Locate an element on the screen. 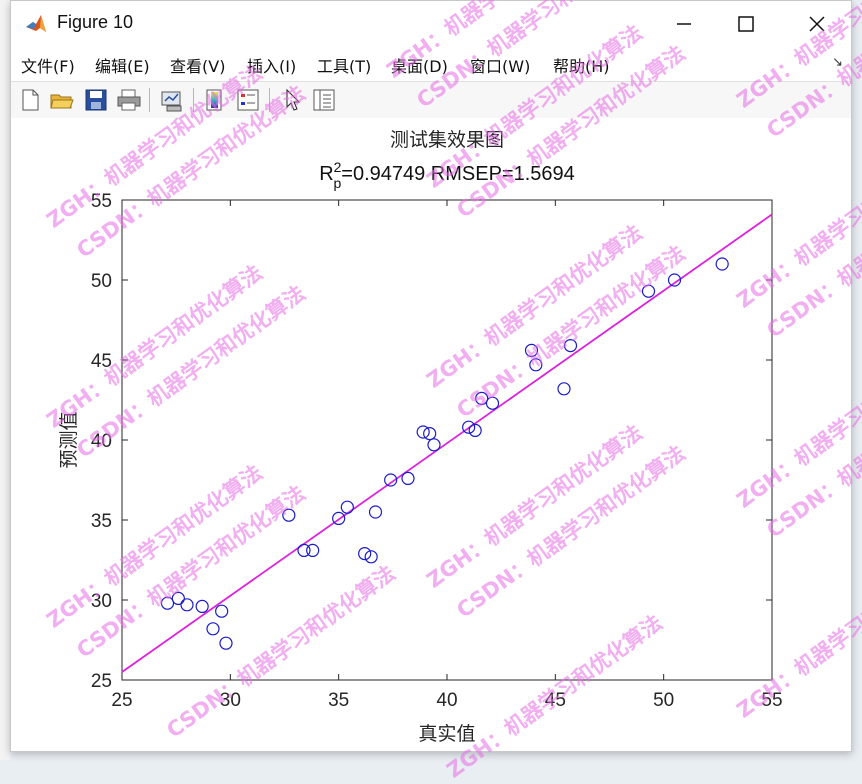 The height and width of the screenshot is (784, 862). close-icon is located at coordinates (817, 24).